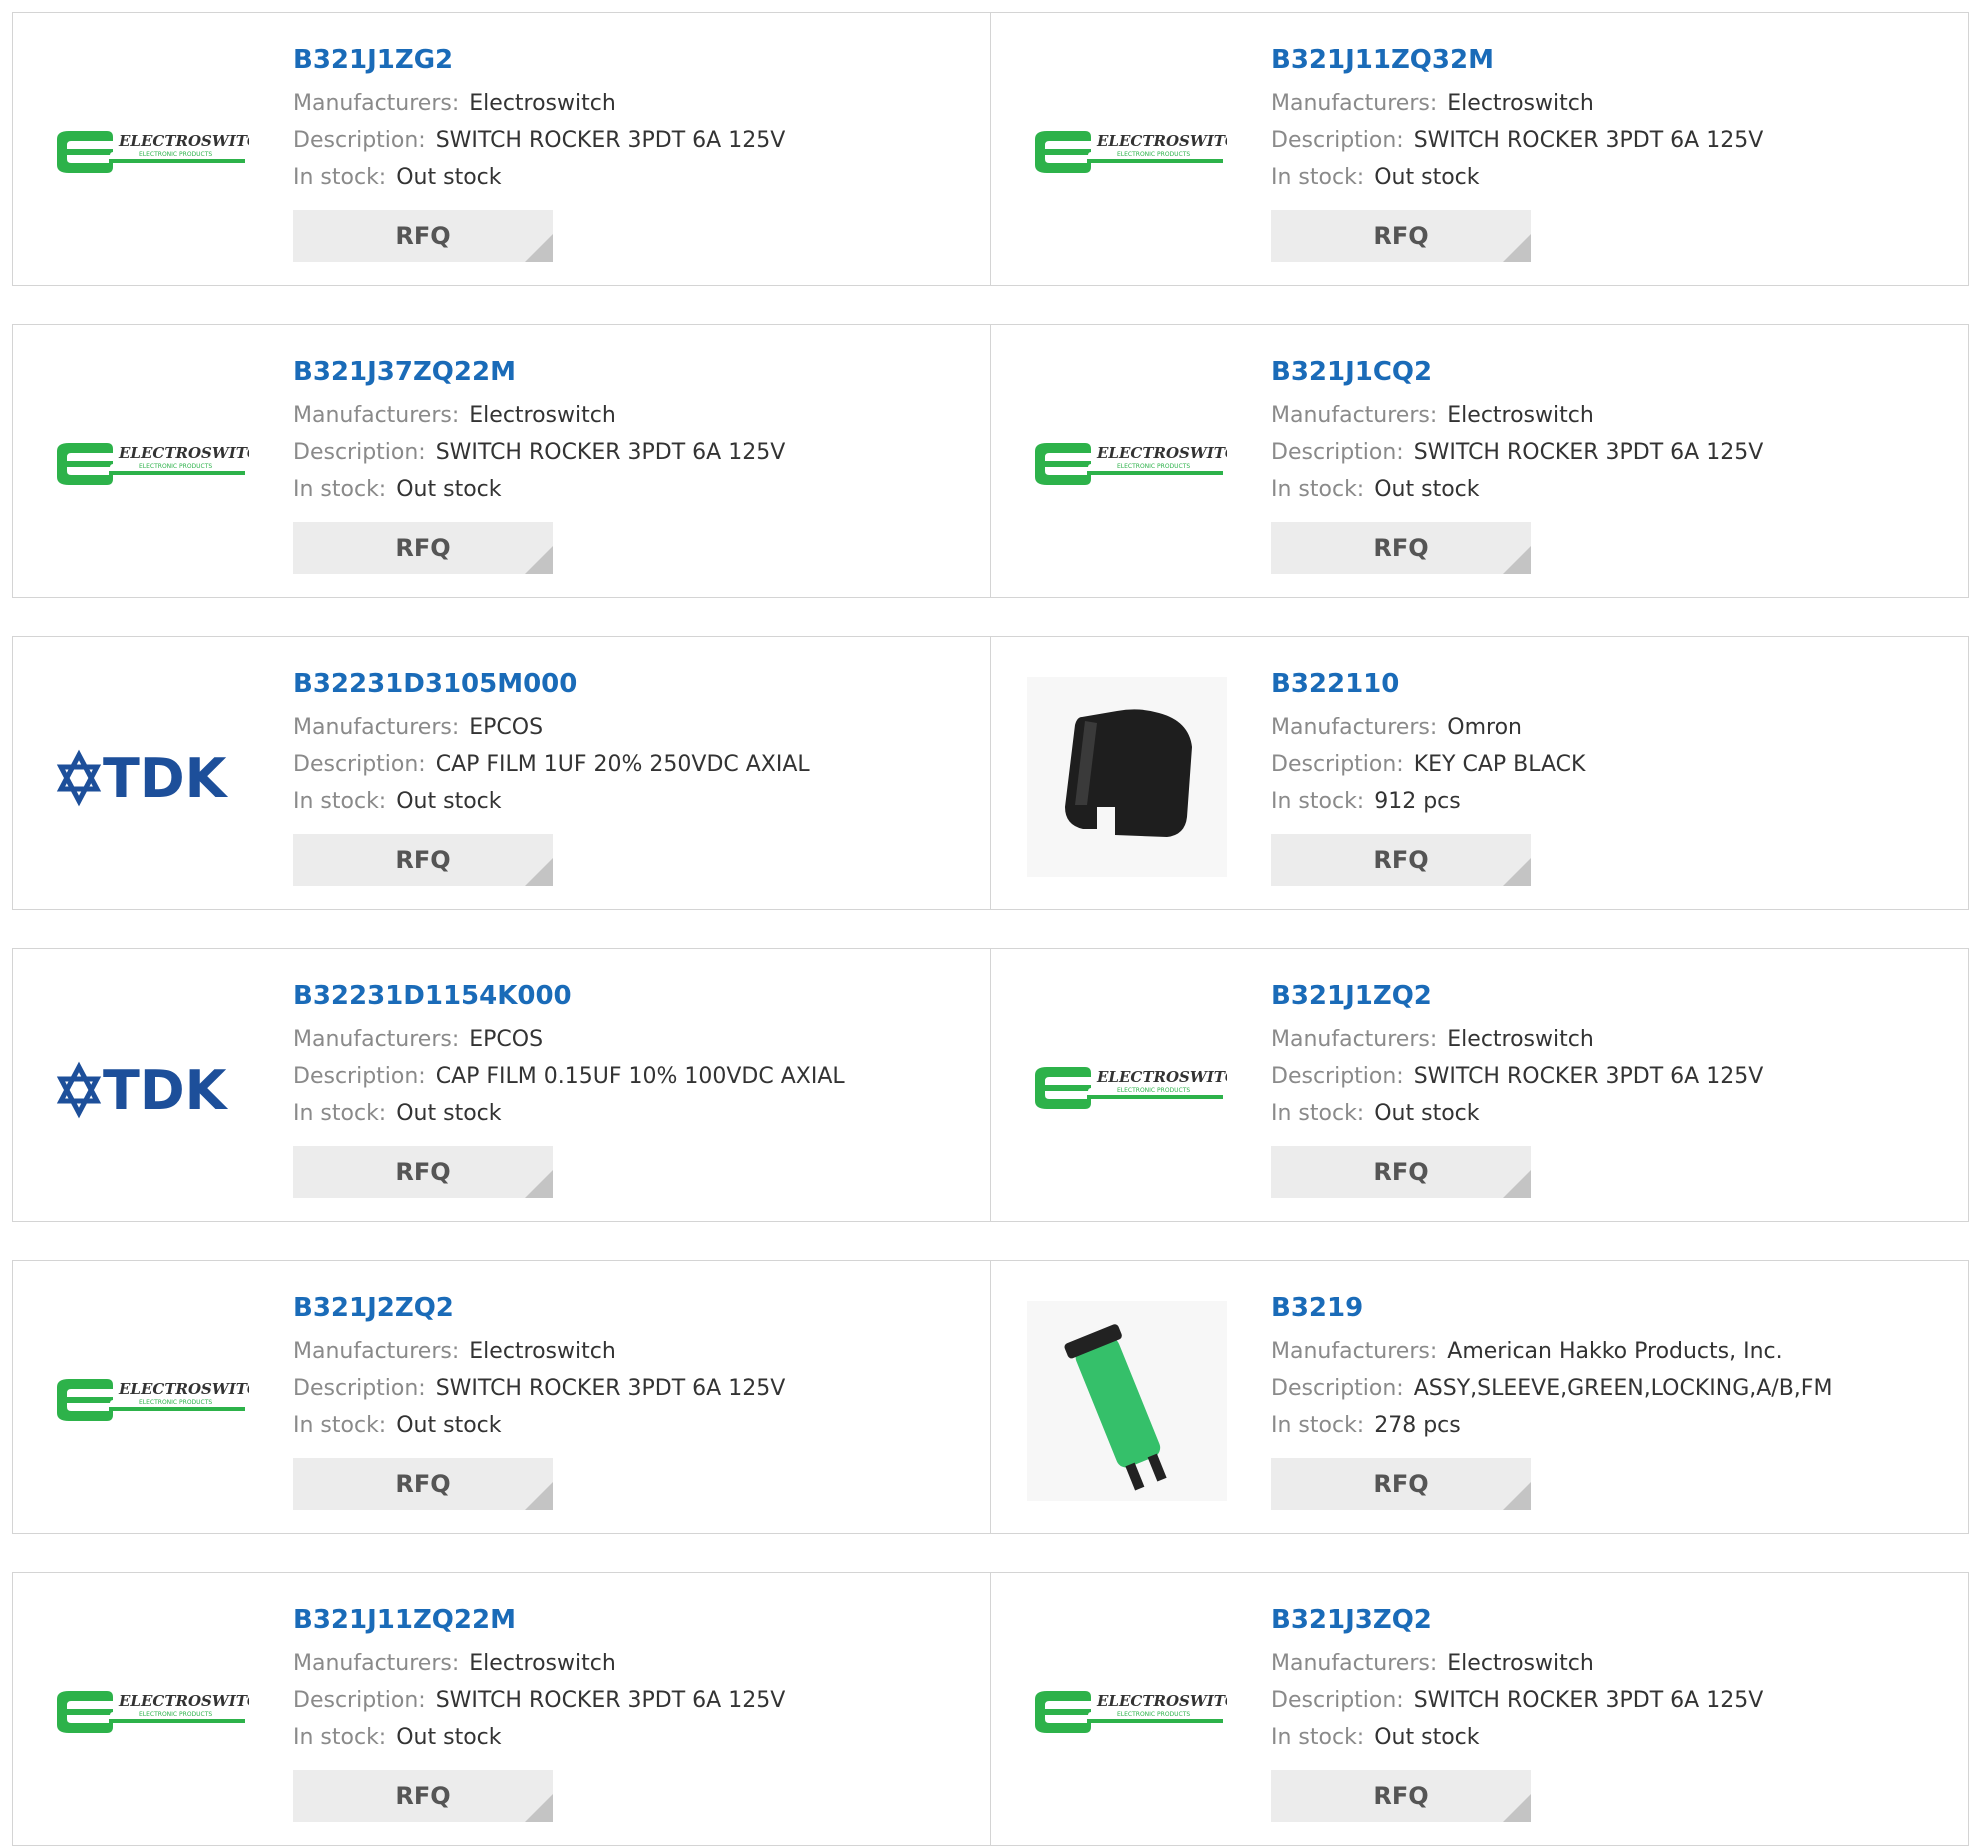 The width and height of the screenshot is (1969, 1846). Describe the element at coordinates (633, 1308) in the screenshot. I see `part-number-link: B321J2ZQ2` at that location.